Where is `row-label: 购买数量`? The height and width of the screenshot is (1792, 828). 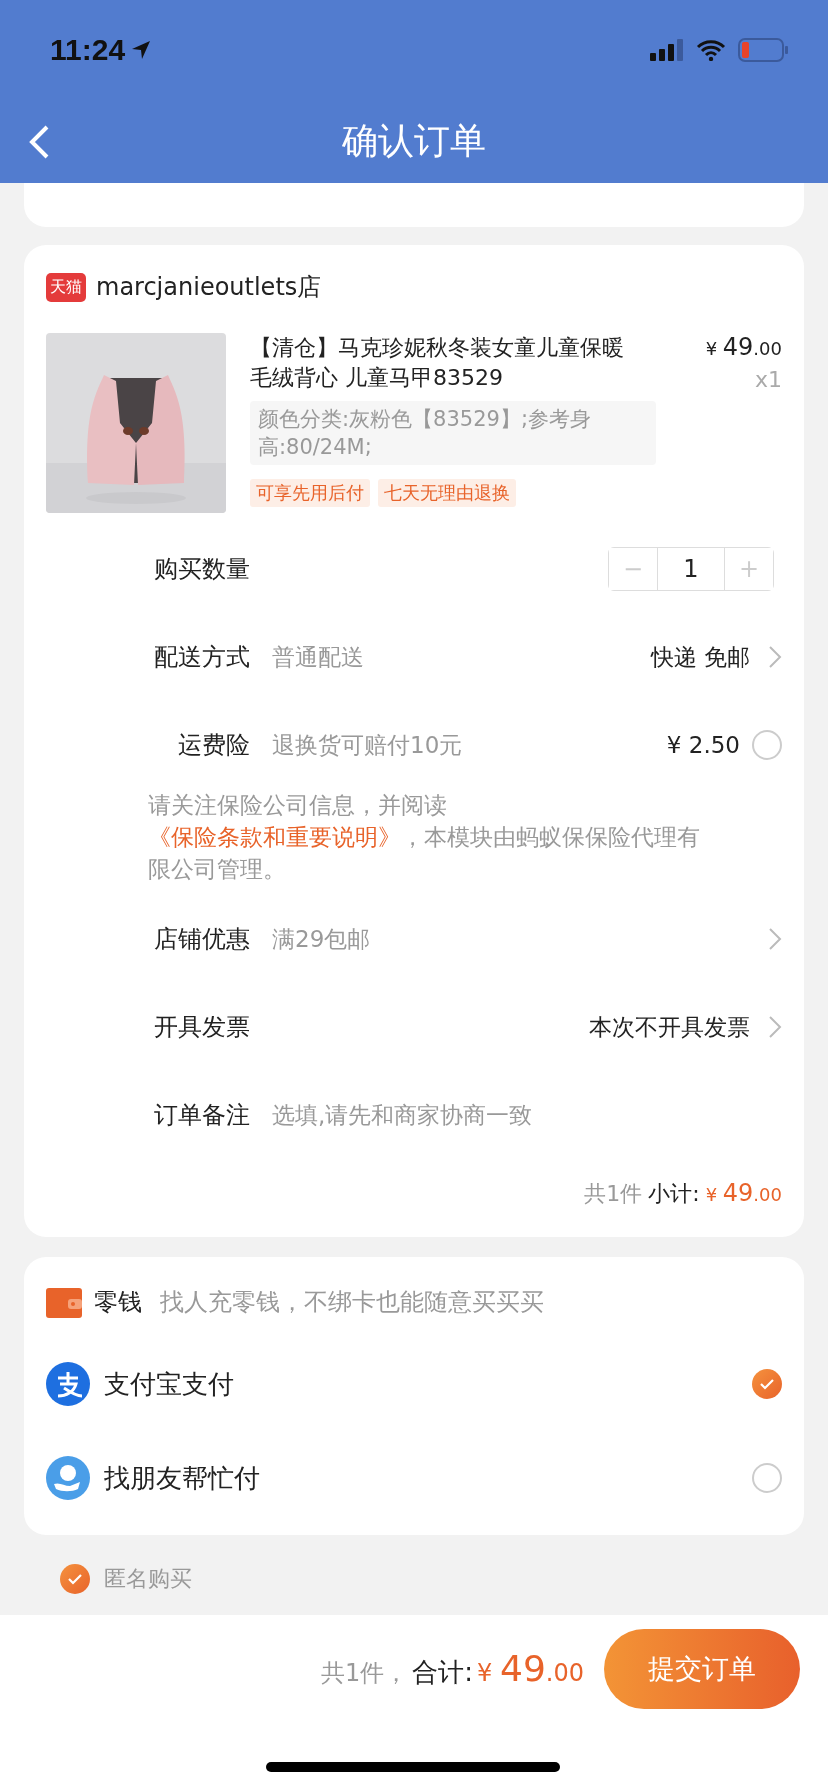
row-label: 购买数量 is located at coordinates (201, 569).